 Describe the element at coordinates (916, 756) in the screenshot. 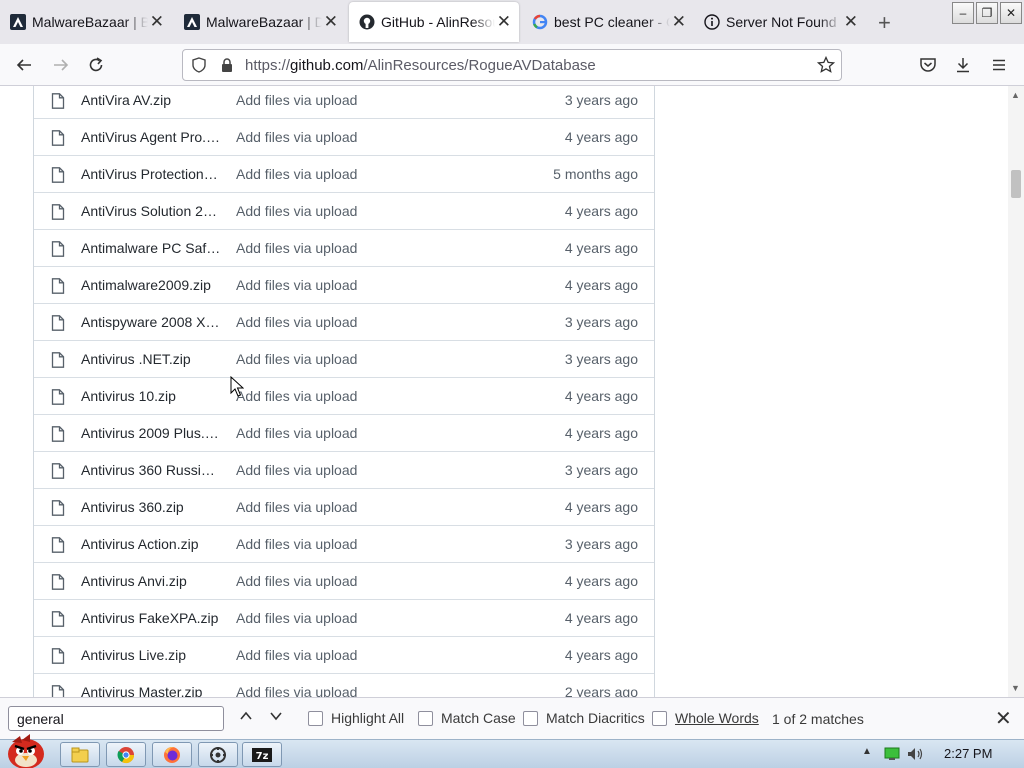

I see `volume-icon` at that location.